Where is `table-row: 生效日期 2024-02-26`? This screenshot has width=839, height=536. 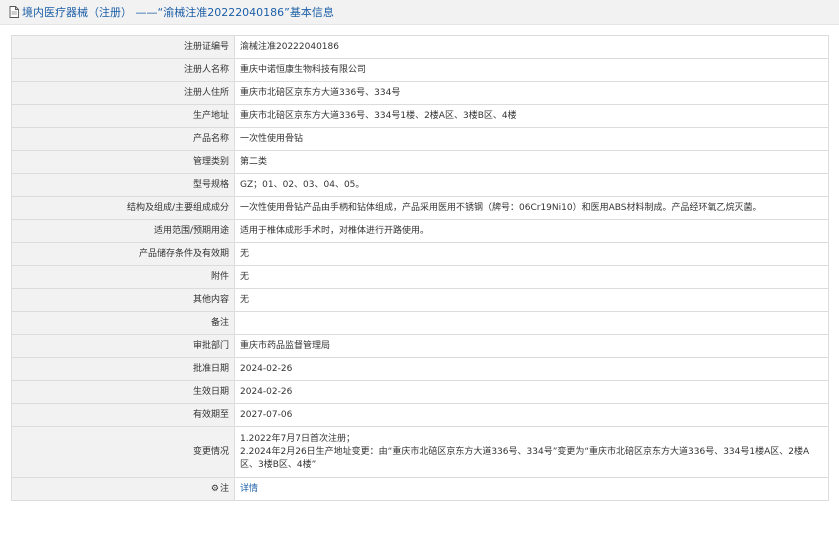 table-row: 生效日期 2024-02-26 is located at coordinates (420, 392).